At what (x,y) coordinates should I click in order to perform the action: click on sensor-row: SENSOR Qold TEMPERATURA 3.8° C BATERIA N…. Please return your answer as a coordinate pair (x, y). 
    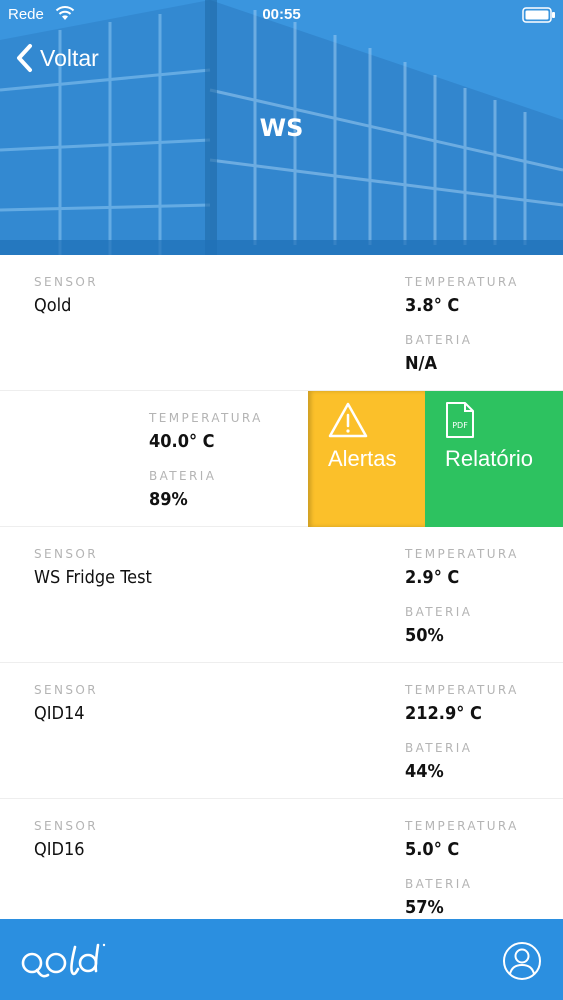
    Looking at the image, I should click on (281, 323).